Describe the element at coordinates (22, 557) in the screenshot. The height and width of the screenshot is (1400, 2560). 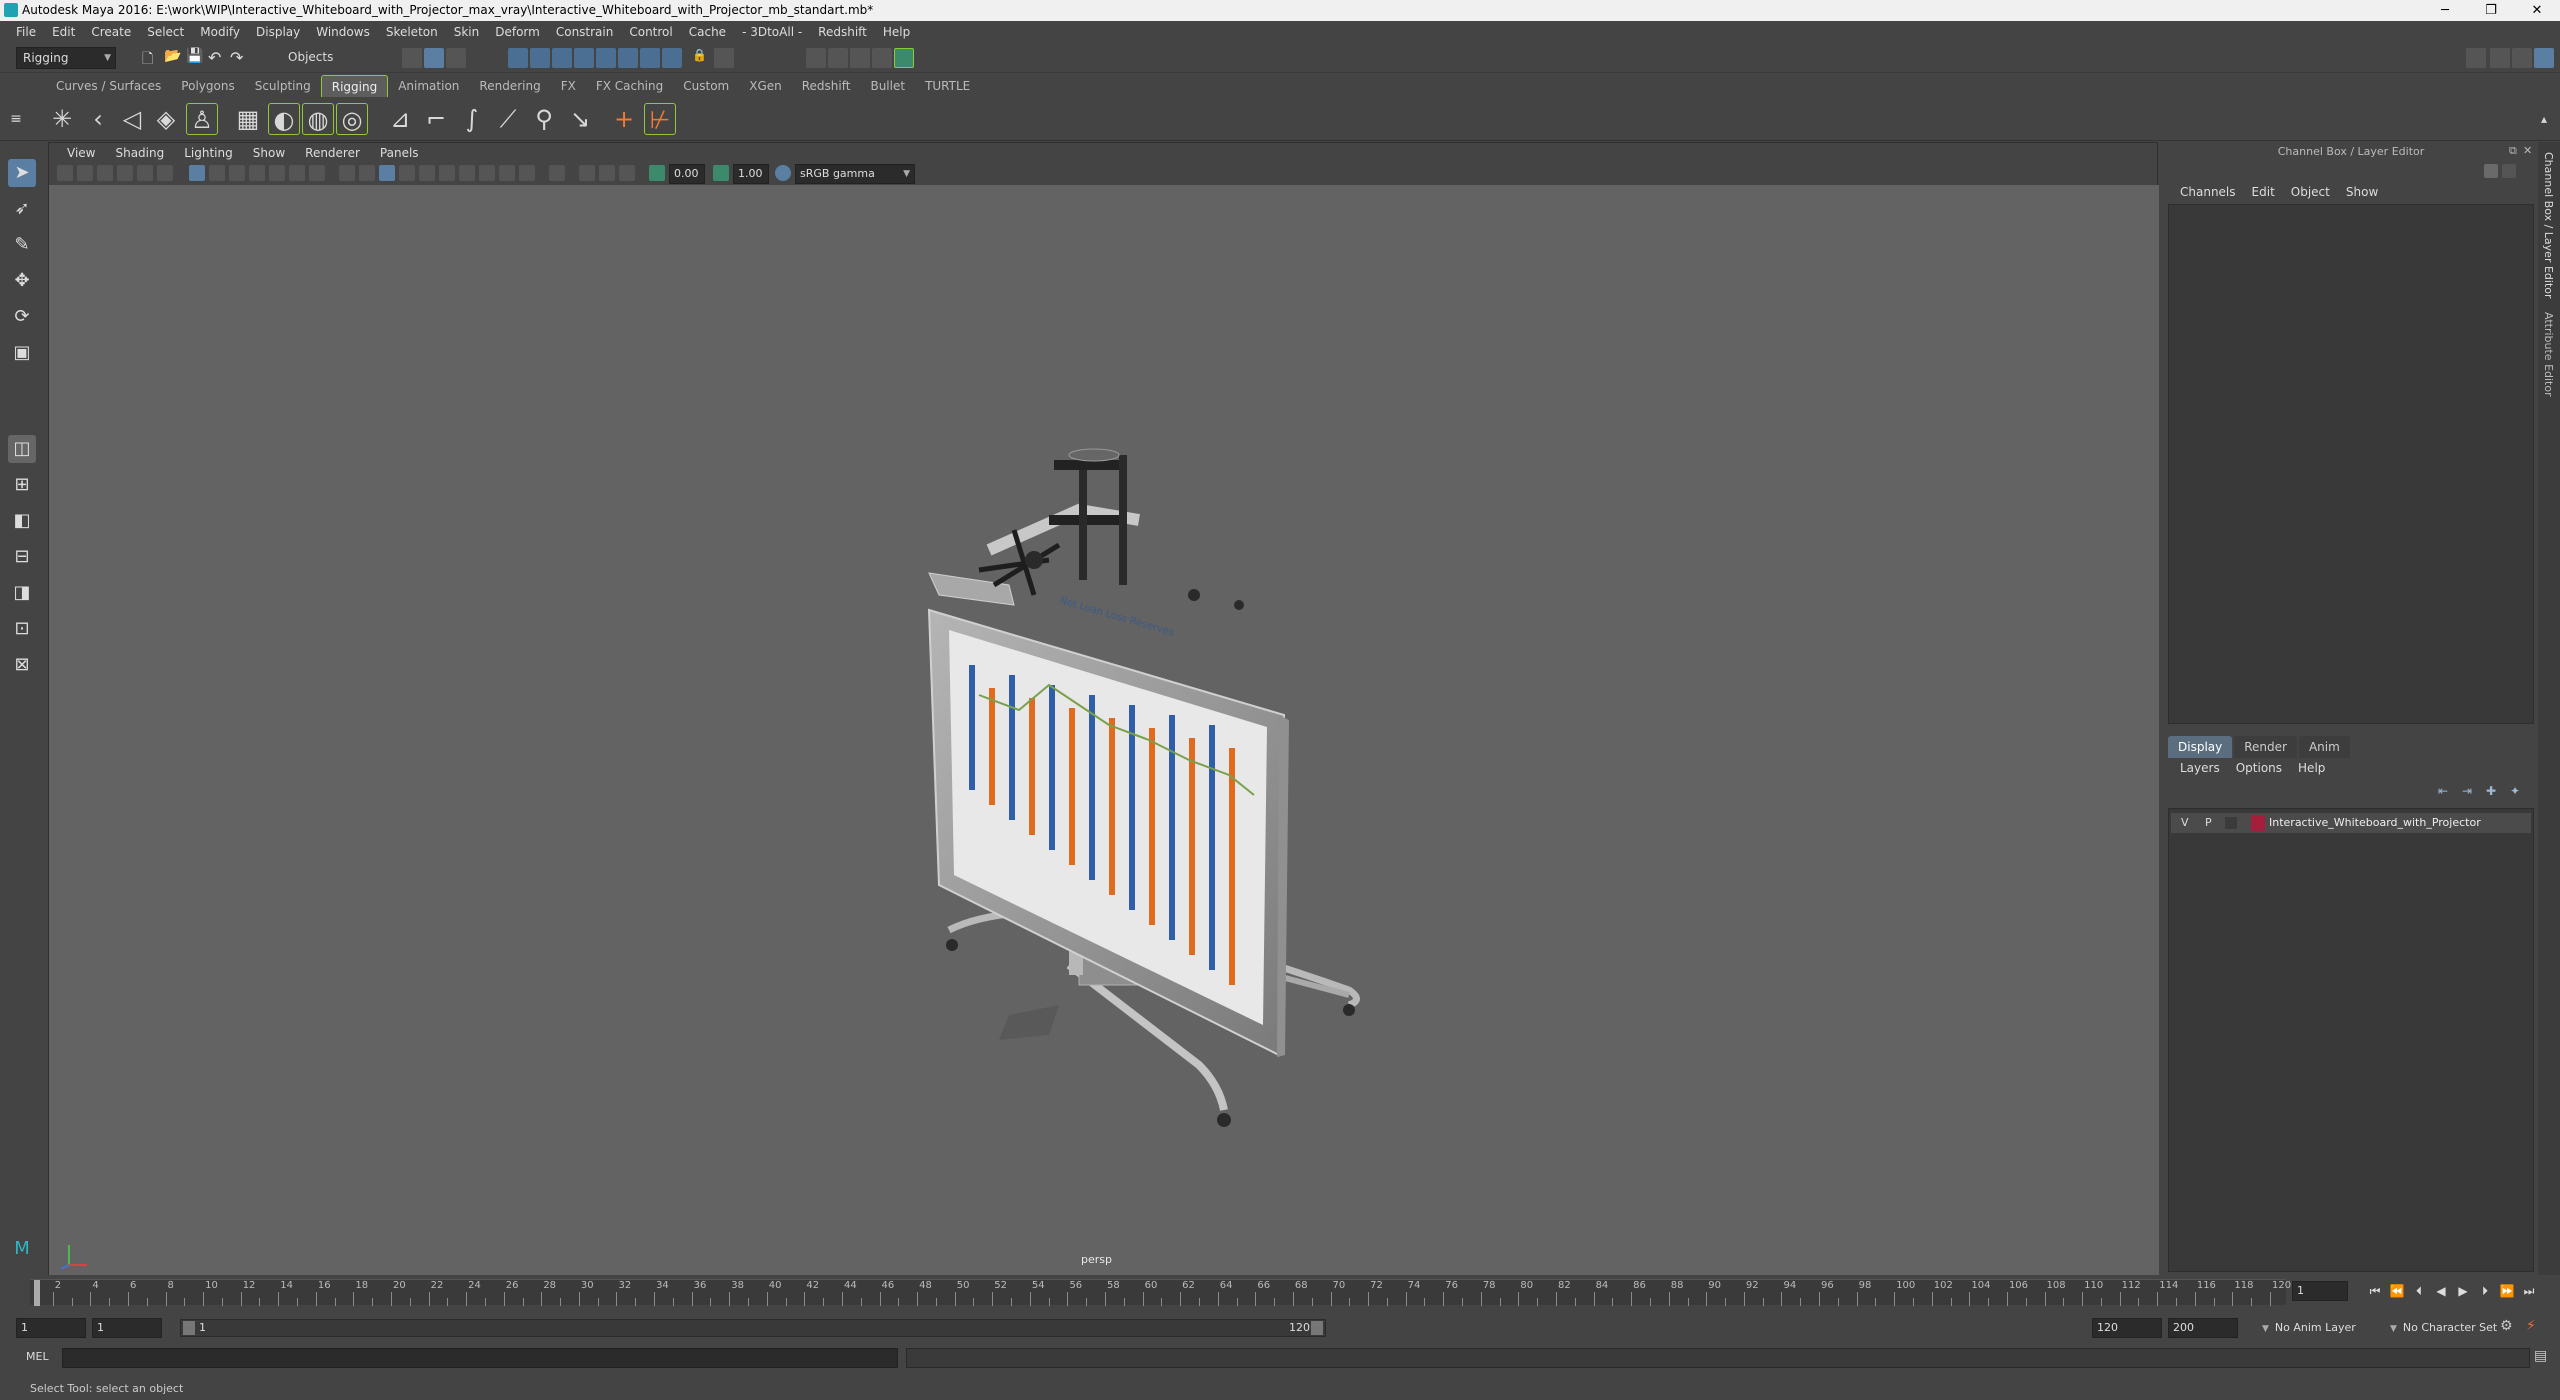
I see `persp-graph-icon: ⊟` at that location.